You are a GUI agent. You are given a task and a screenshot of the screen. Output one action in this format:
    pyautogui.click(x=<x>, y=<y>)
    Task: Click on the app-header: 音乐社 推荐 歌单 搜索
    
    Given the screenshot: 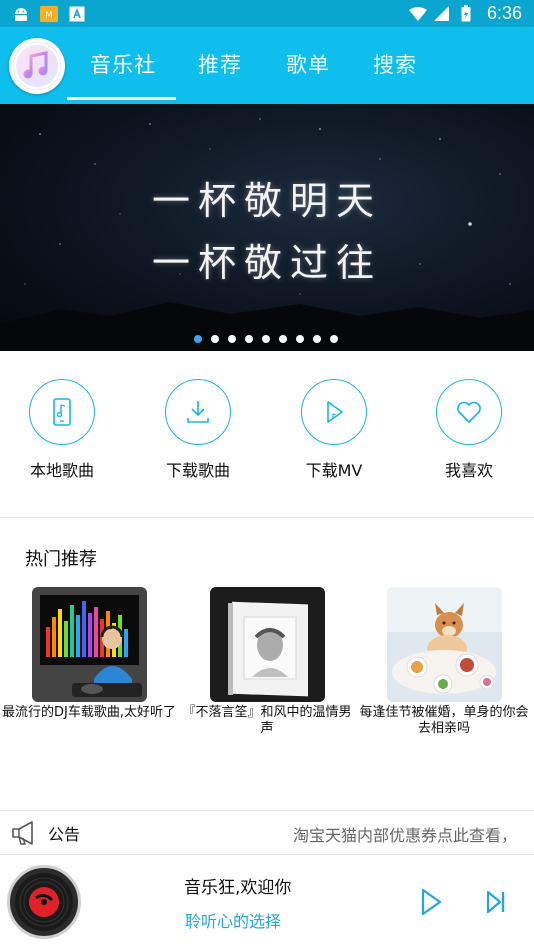 What is the action you would take?
    pyautogui.click(x=267, y=65)
    